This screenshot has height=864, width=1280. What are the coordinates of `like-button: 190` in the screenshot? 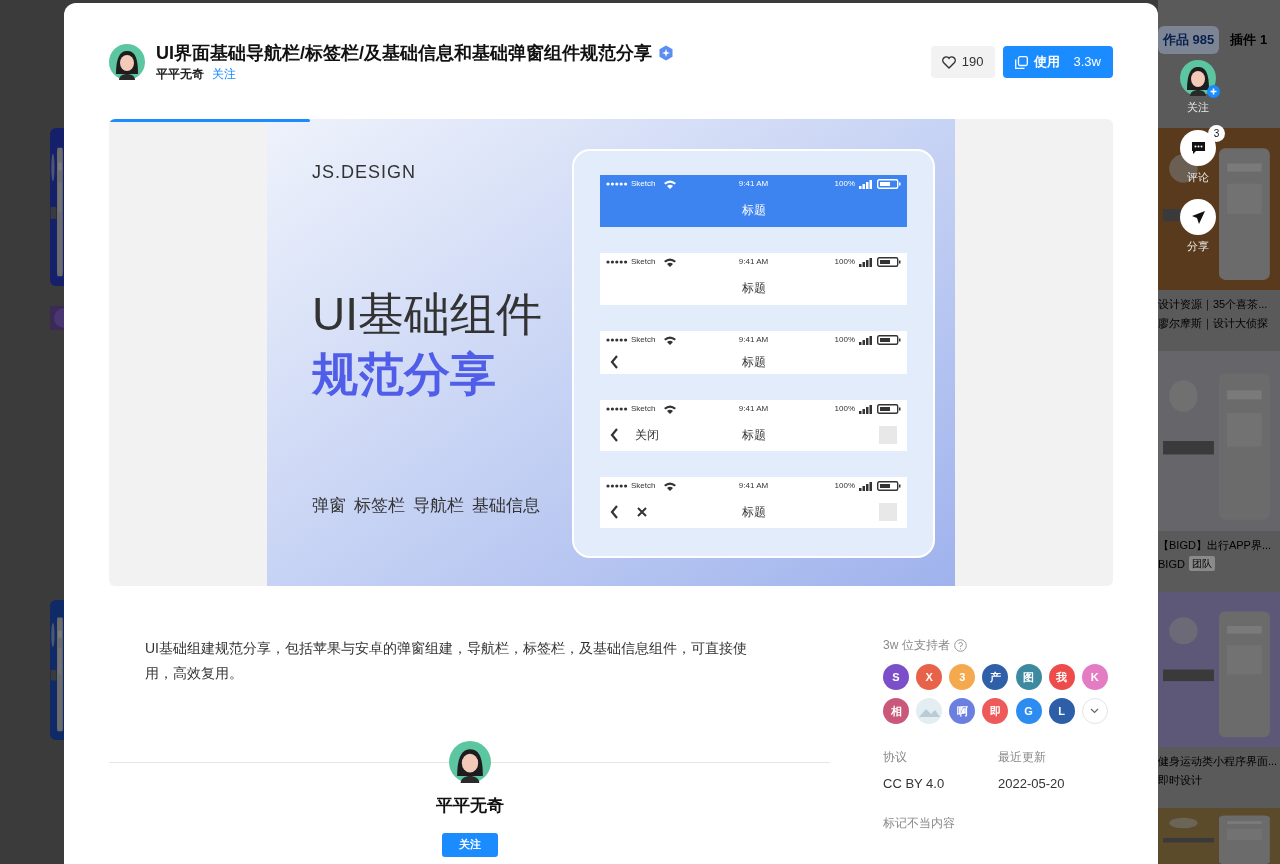 It's located at (962, 62).